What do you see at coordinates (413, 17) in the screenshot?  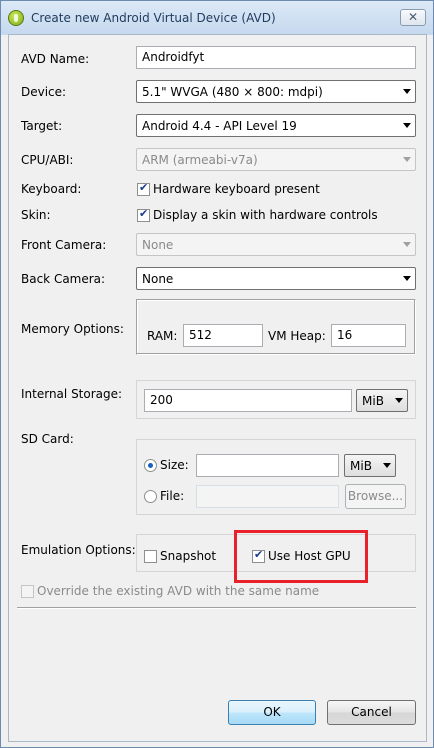 I see `close-button: ✕` at bounding box center [413, 17].